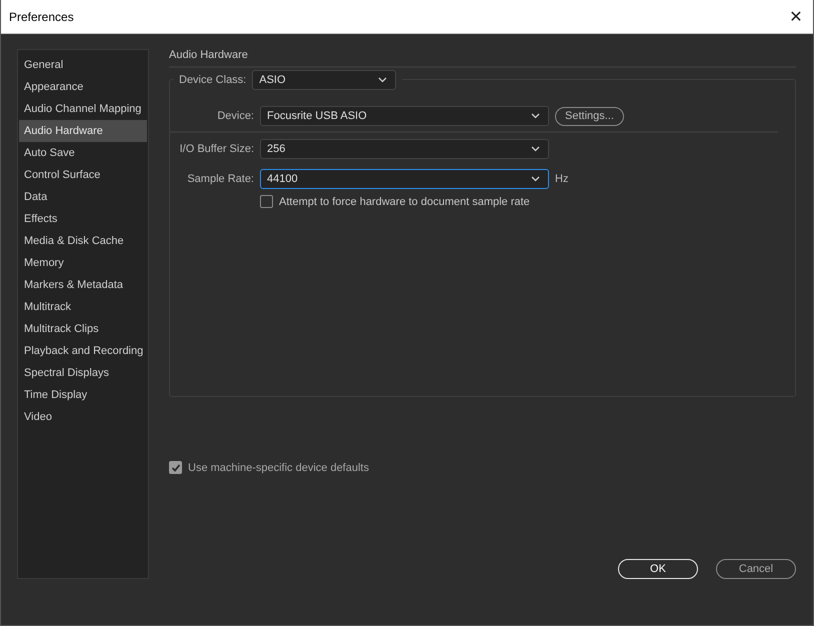  What do you see at coordinates (83, 87) in the screenshot?
I see `sidebar-item: Appearance` at bounding box center [83, 87].